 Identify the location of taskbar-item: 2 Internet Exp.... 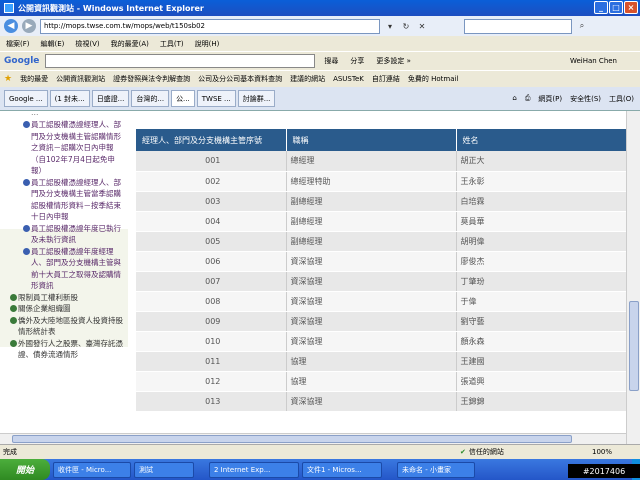
(254, 469).